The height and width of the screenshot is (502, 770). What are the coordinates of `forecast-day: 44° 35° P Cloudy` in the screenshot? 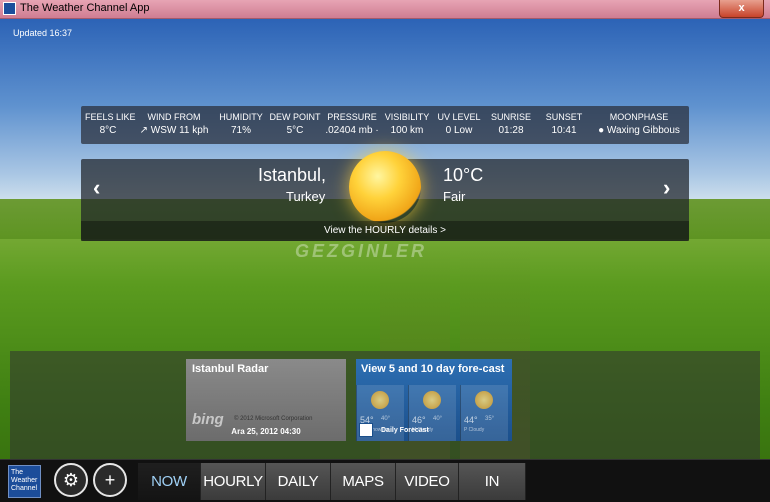 It's located at (484, 413).